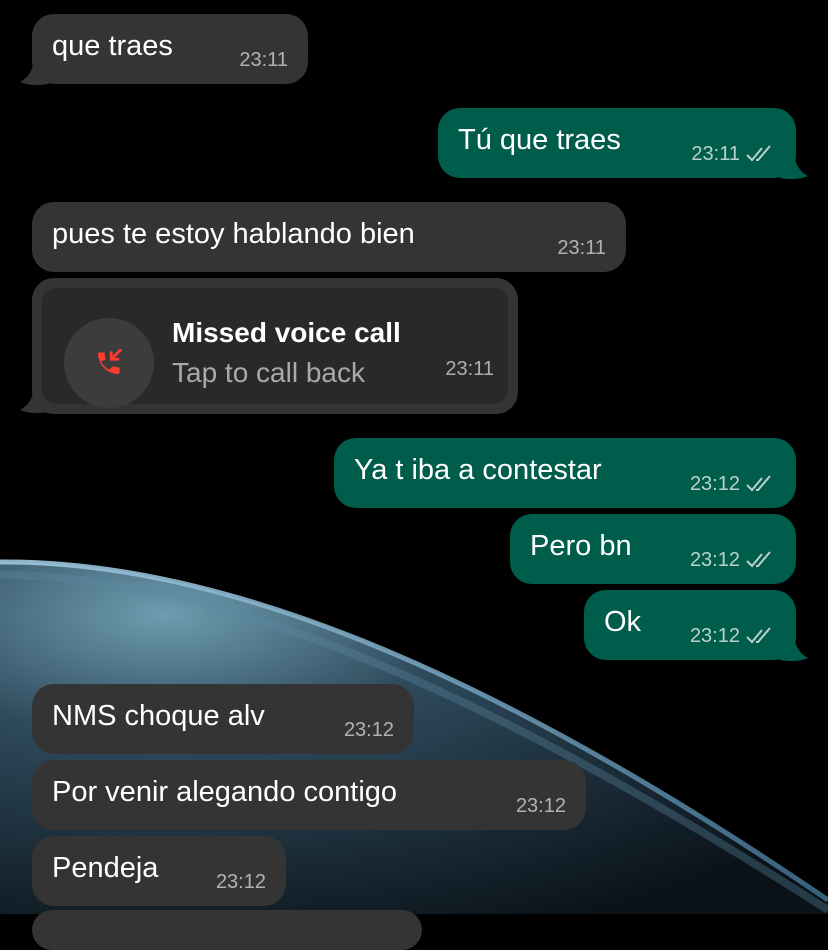  I want to click on message-bubble-incoming: Pendeja 23:12, so click(159, 871).